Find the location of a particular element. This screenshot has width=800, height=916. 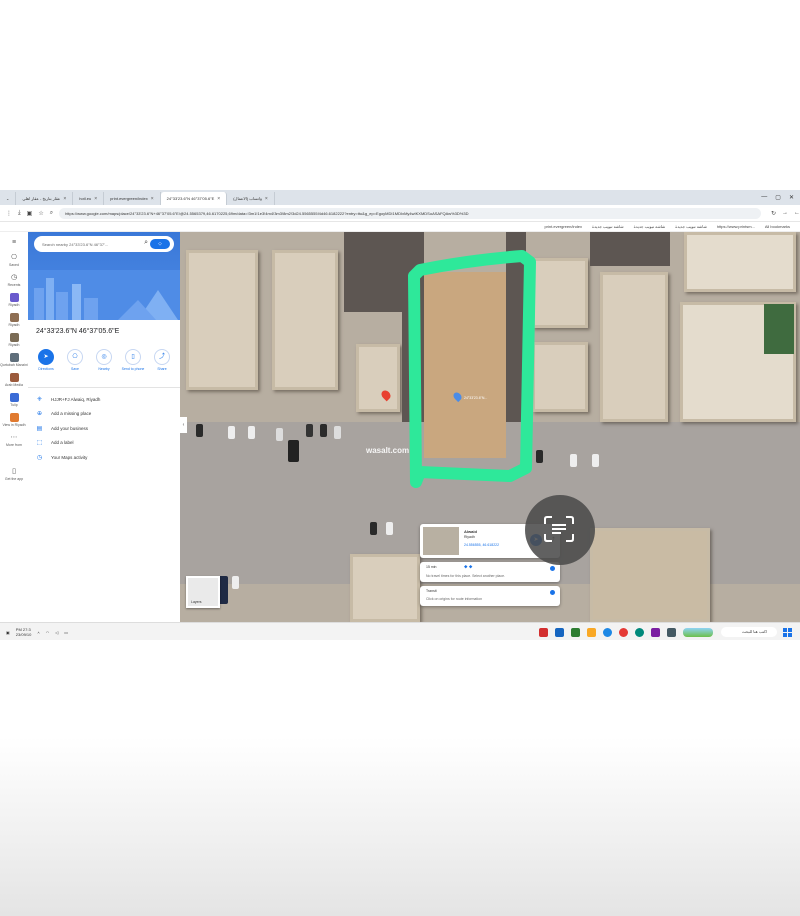

layers-button: Layers is located at coordinates (203, 592).